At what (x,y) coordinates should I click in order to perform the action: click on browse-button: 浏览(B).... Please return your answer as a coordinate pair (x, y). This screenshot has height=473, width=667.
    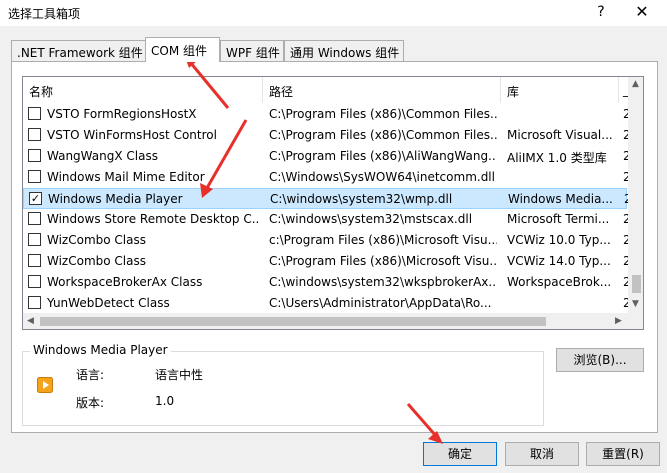
    Looking at the image, I should click on (600, 360).